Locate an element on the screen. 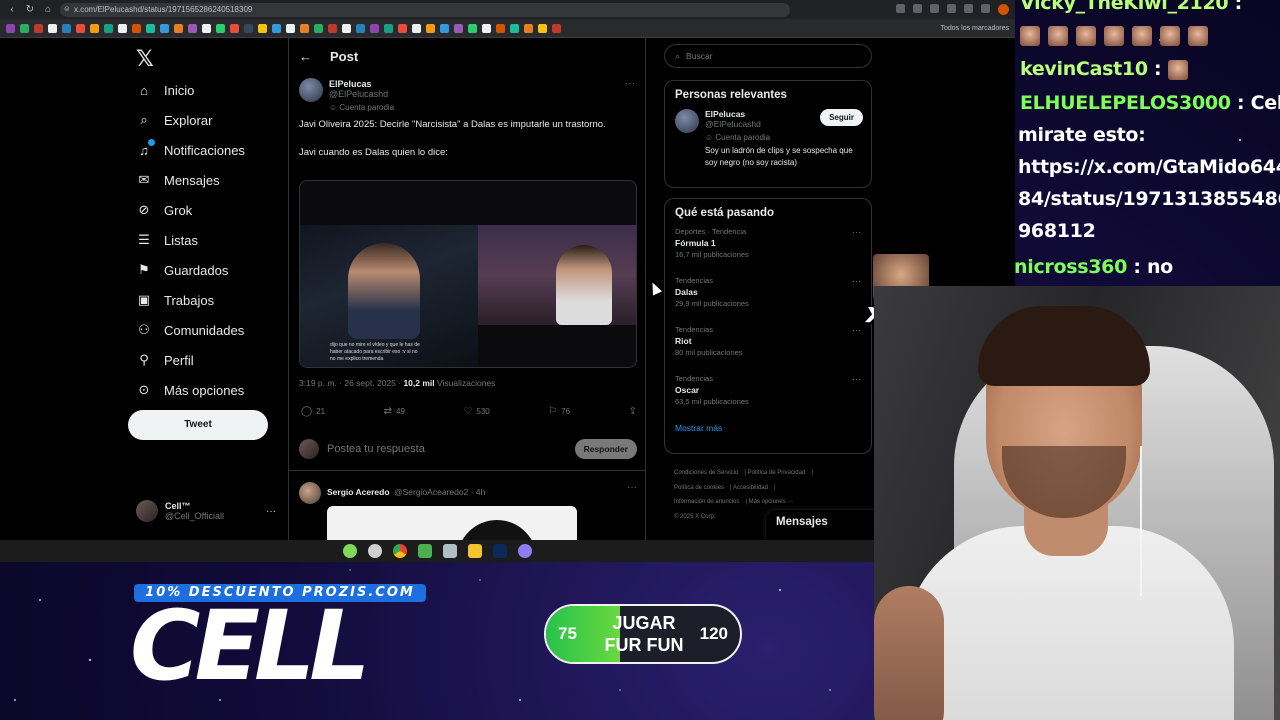 This screenshot has width=1280, height=720. cast-icon is located at coordinates (900, 8).